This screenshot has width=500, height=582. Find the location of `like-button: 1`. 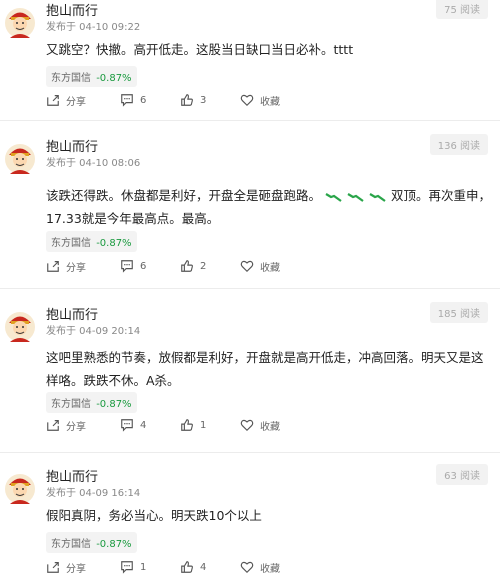

like-button: 1 is located at coordinates (193, 425).